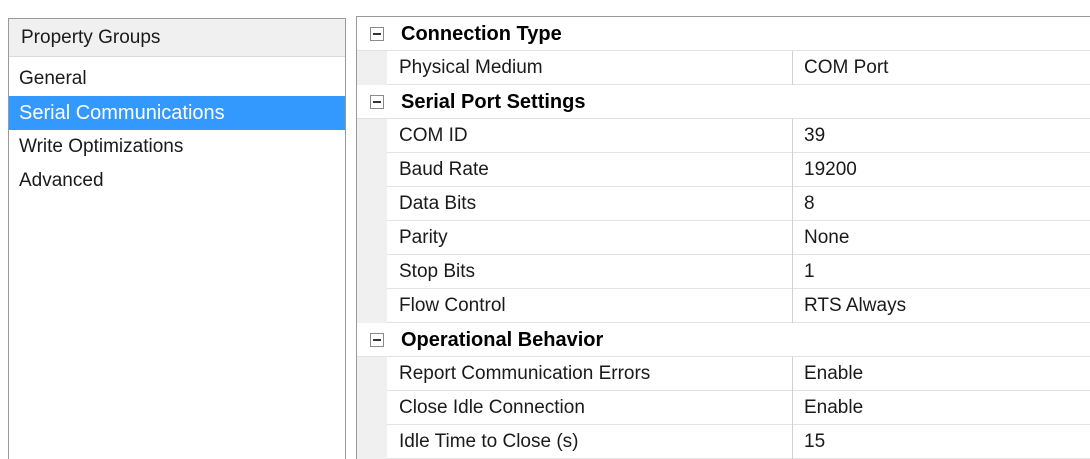 Image resolution: width=1090 pixels, height=459 pixels. I want to click on category-title: Serial Port Settings, so click(493, 102).